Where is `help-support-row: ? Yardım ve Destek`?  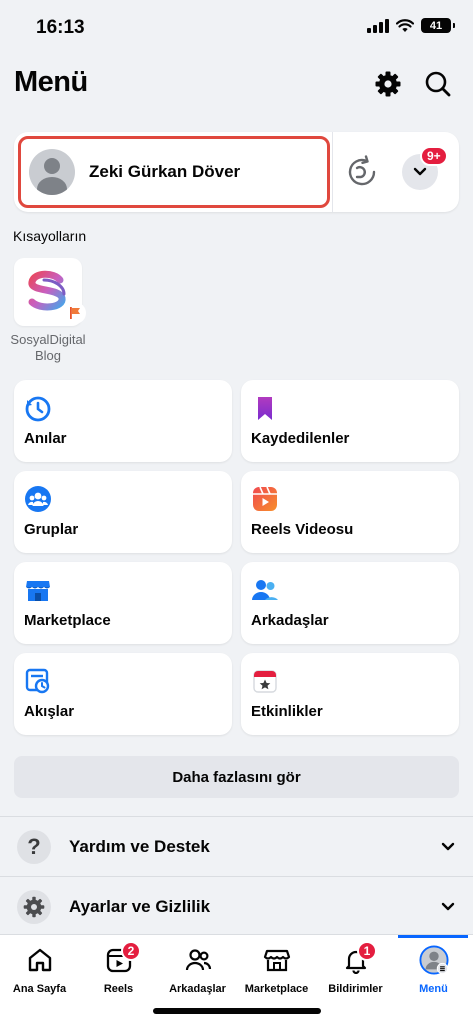 help-support-row: ? Yardım ve Destek is located at coordinates (236, 847).